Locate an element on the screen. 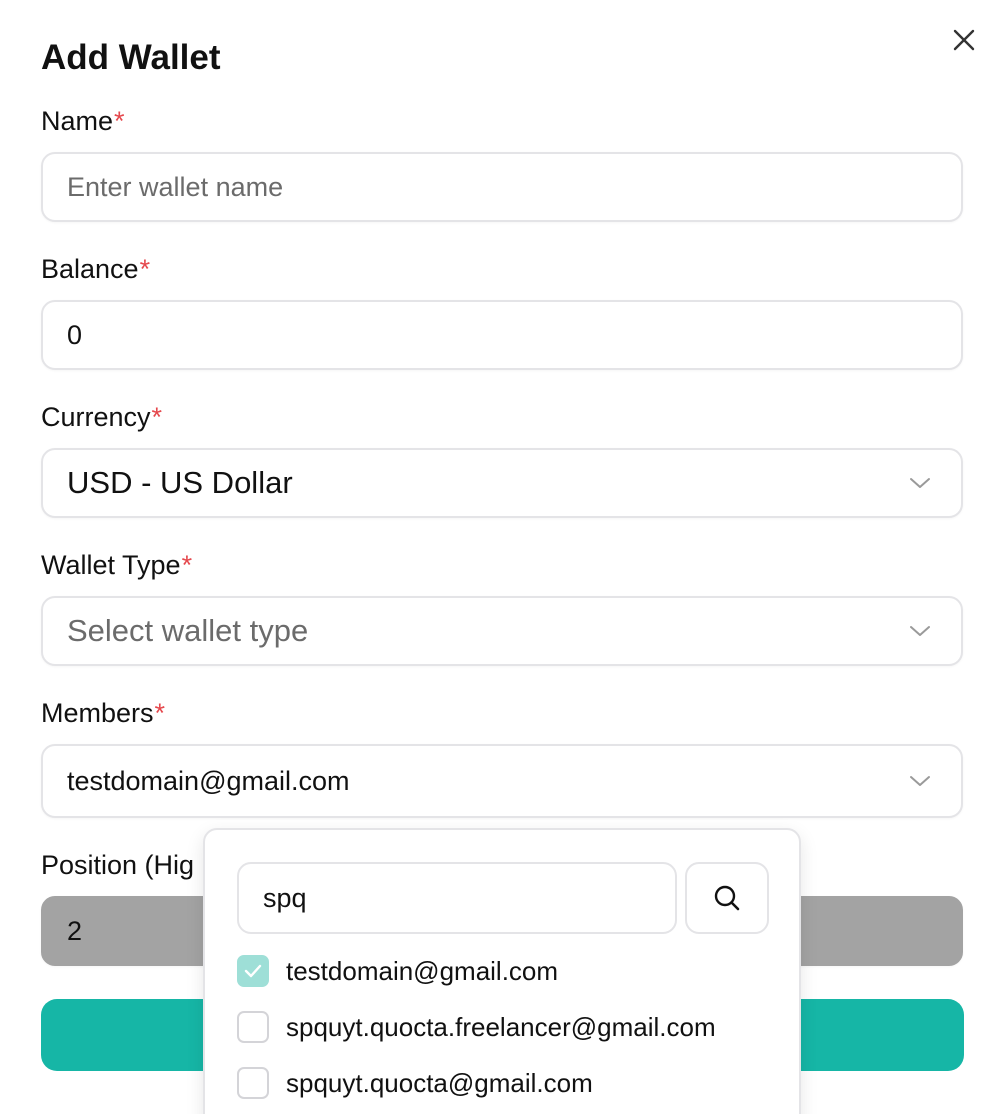 This screenshot has height=1114, width=1006. wallet-type-label: Wallet Type* is located at coordinates (116, 565).